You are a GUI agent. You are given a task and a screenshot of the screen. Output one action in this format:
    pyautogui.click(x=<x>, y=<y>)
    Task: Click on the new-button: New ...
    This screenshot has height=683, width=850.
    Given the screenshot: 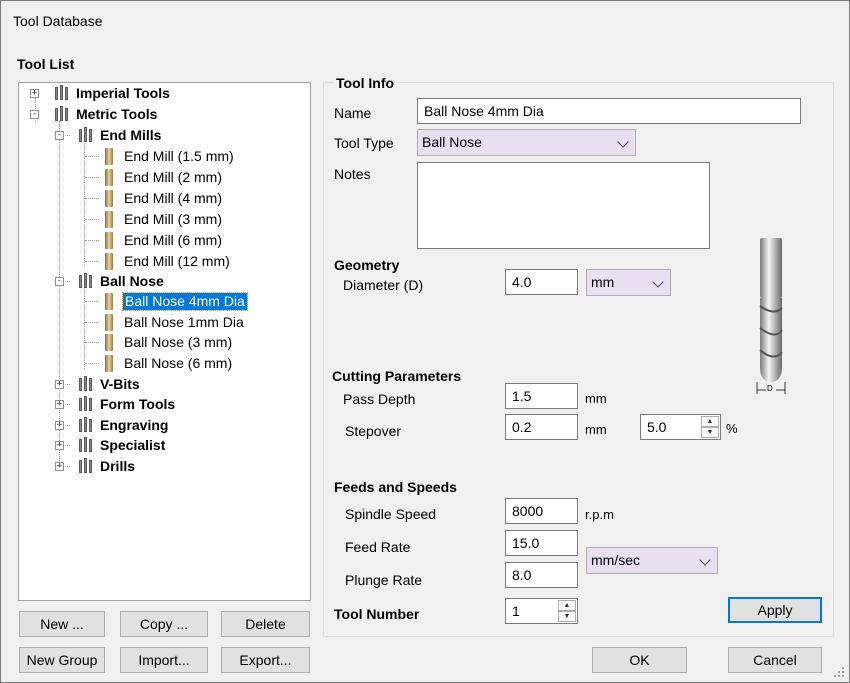 What is the action you would take?
    pyautogui.click(x=62, y=624)
    